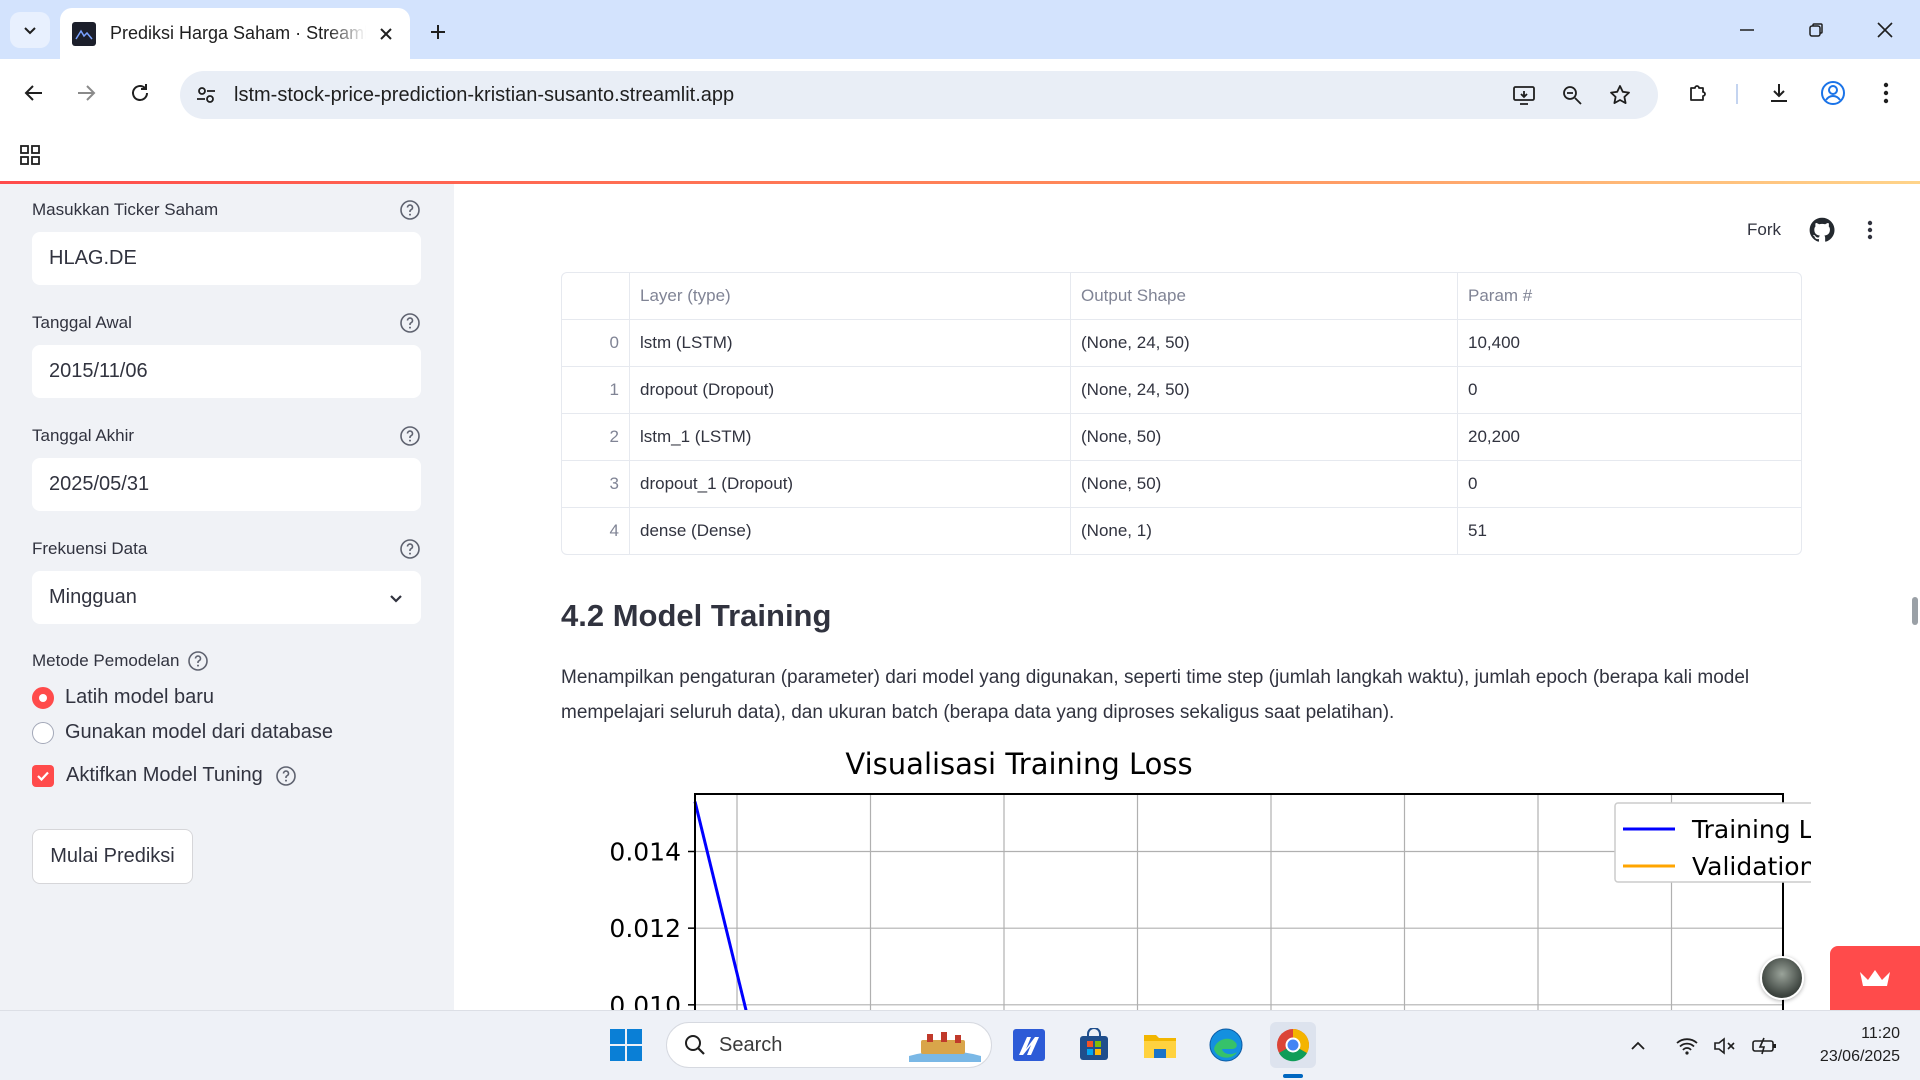 The width and height of the screenshot is (1920, 1080). I want to click on new-tab-button, so click(438, 32).